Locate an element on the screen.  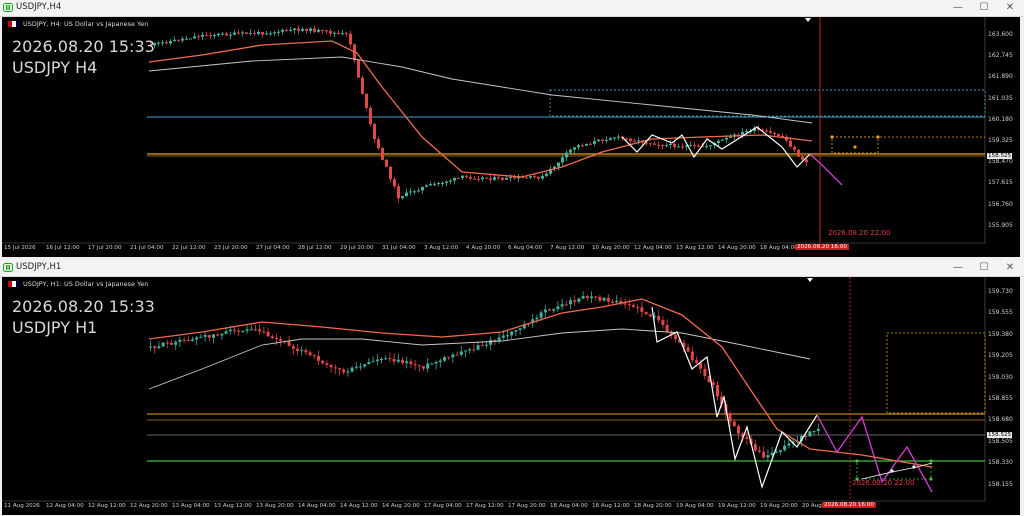
price-tick-label: 158.330 is located at coordinates (1000, 463).